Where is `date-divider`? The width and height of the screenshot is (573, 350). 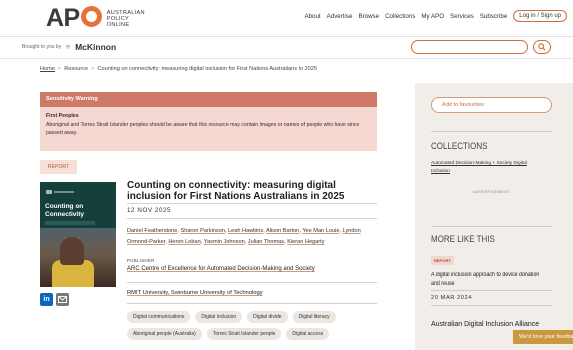 date-divider is located at coordinates (252, 218).